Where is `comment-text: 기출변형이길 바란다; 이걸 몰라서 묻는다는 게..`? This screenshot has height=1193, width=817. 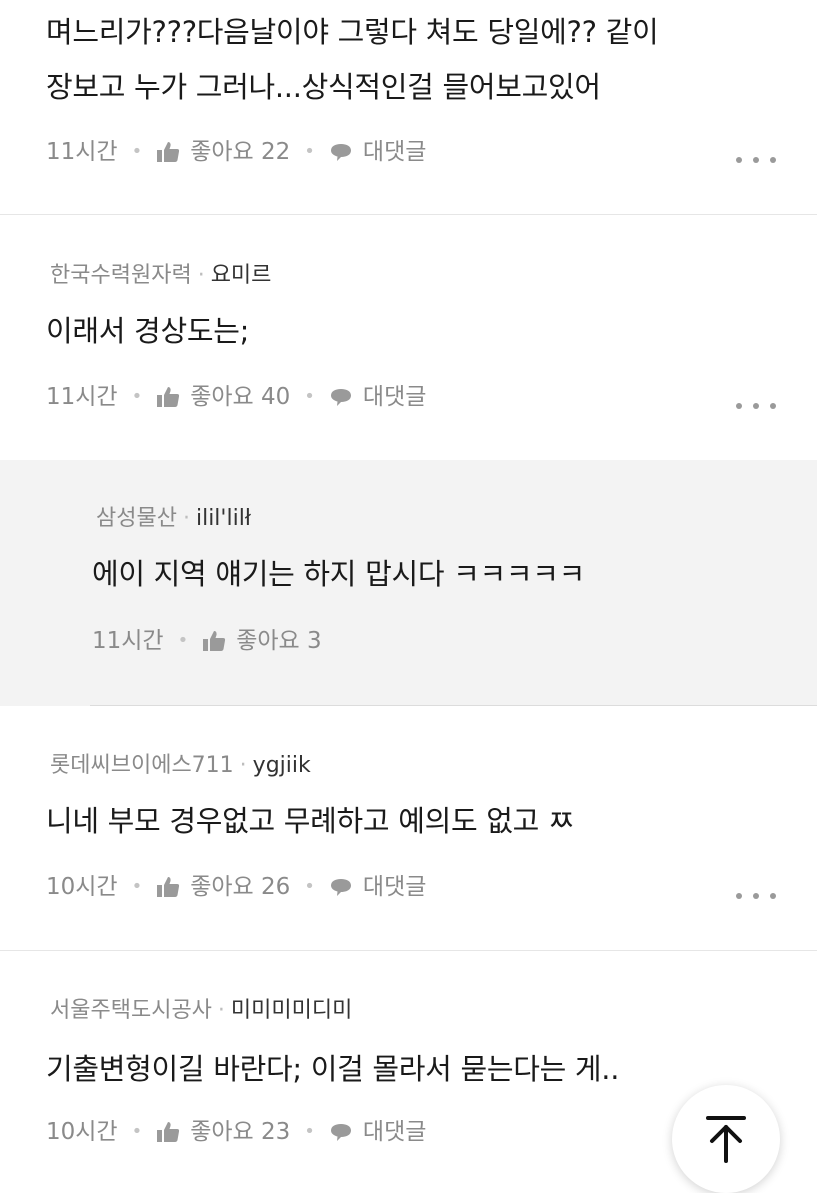
comment-text: 기출변형이길 바란다; 이걸 몰라서 묻는다는 게.. is located at coordinates (333, 1069).